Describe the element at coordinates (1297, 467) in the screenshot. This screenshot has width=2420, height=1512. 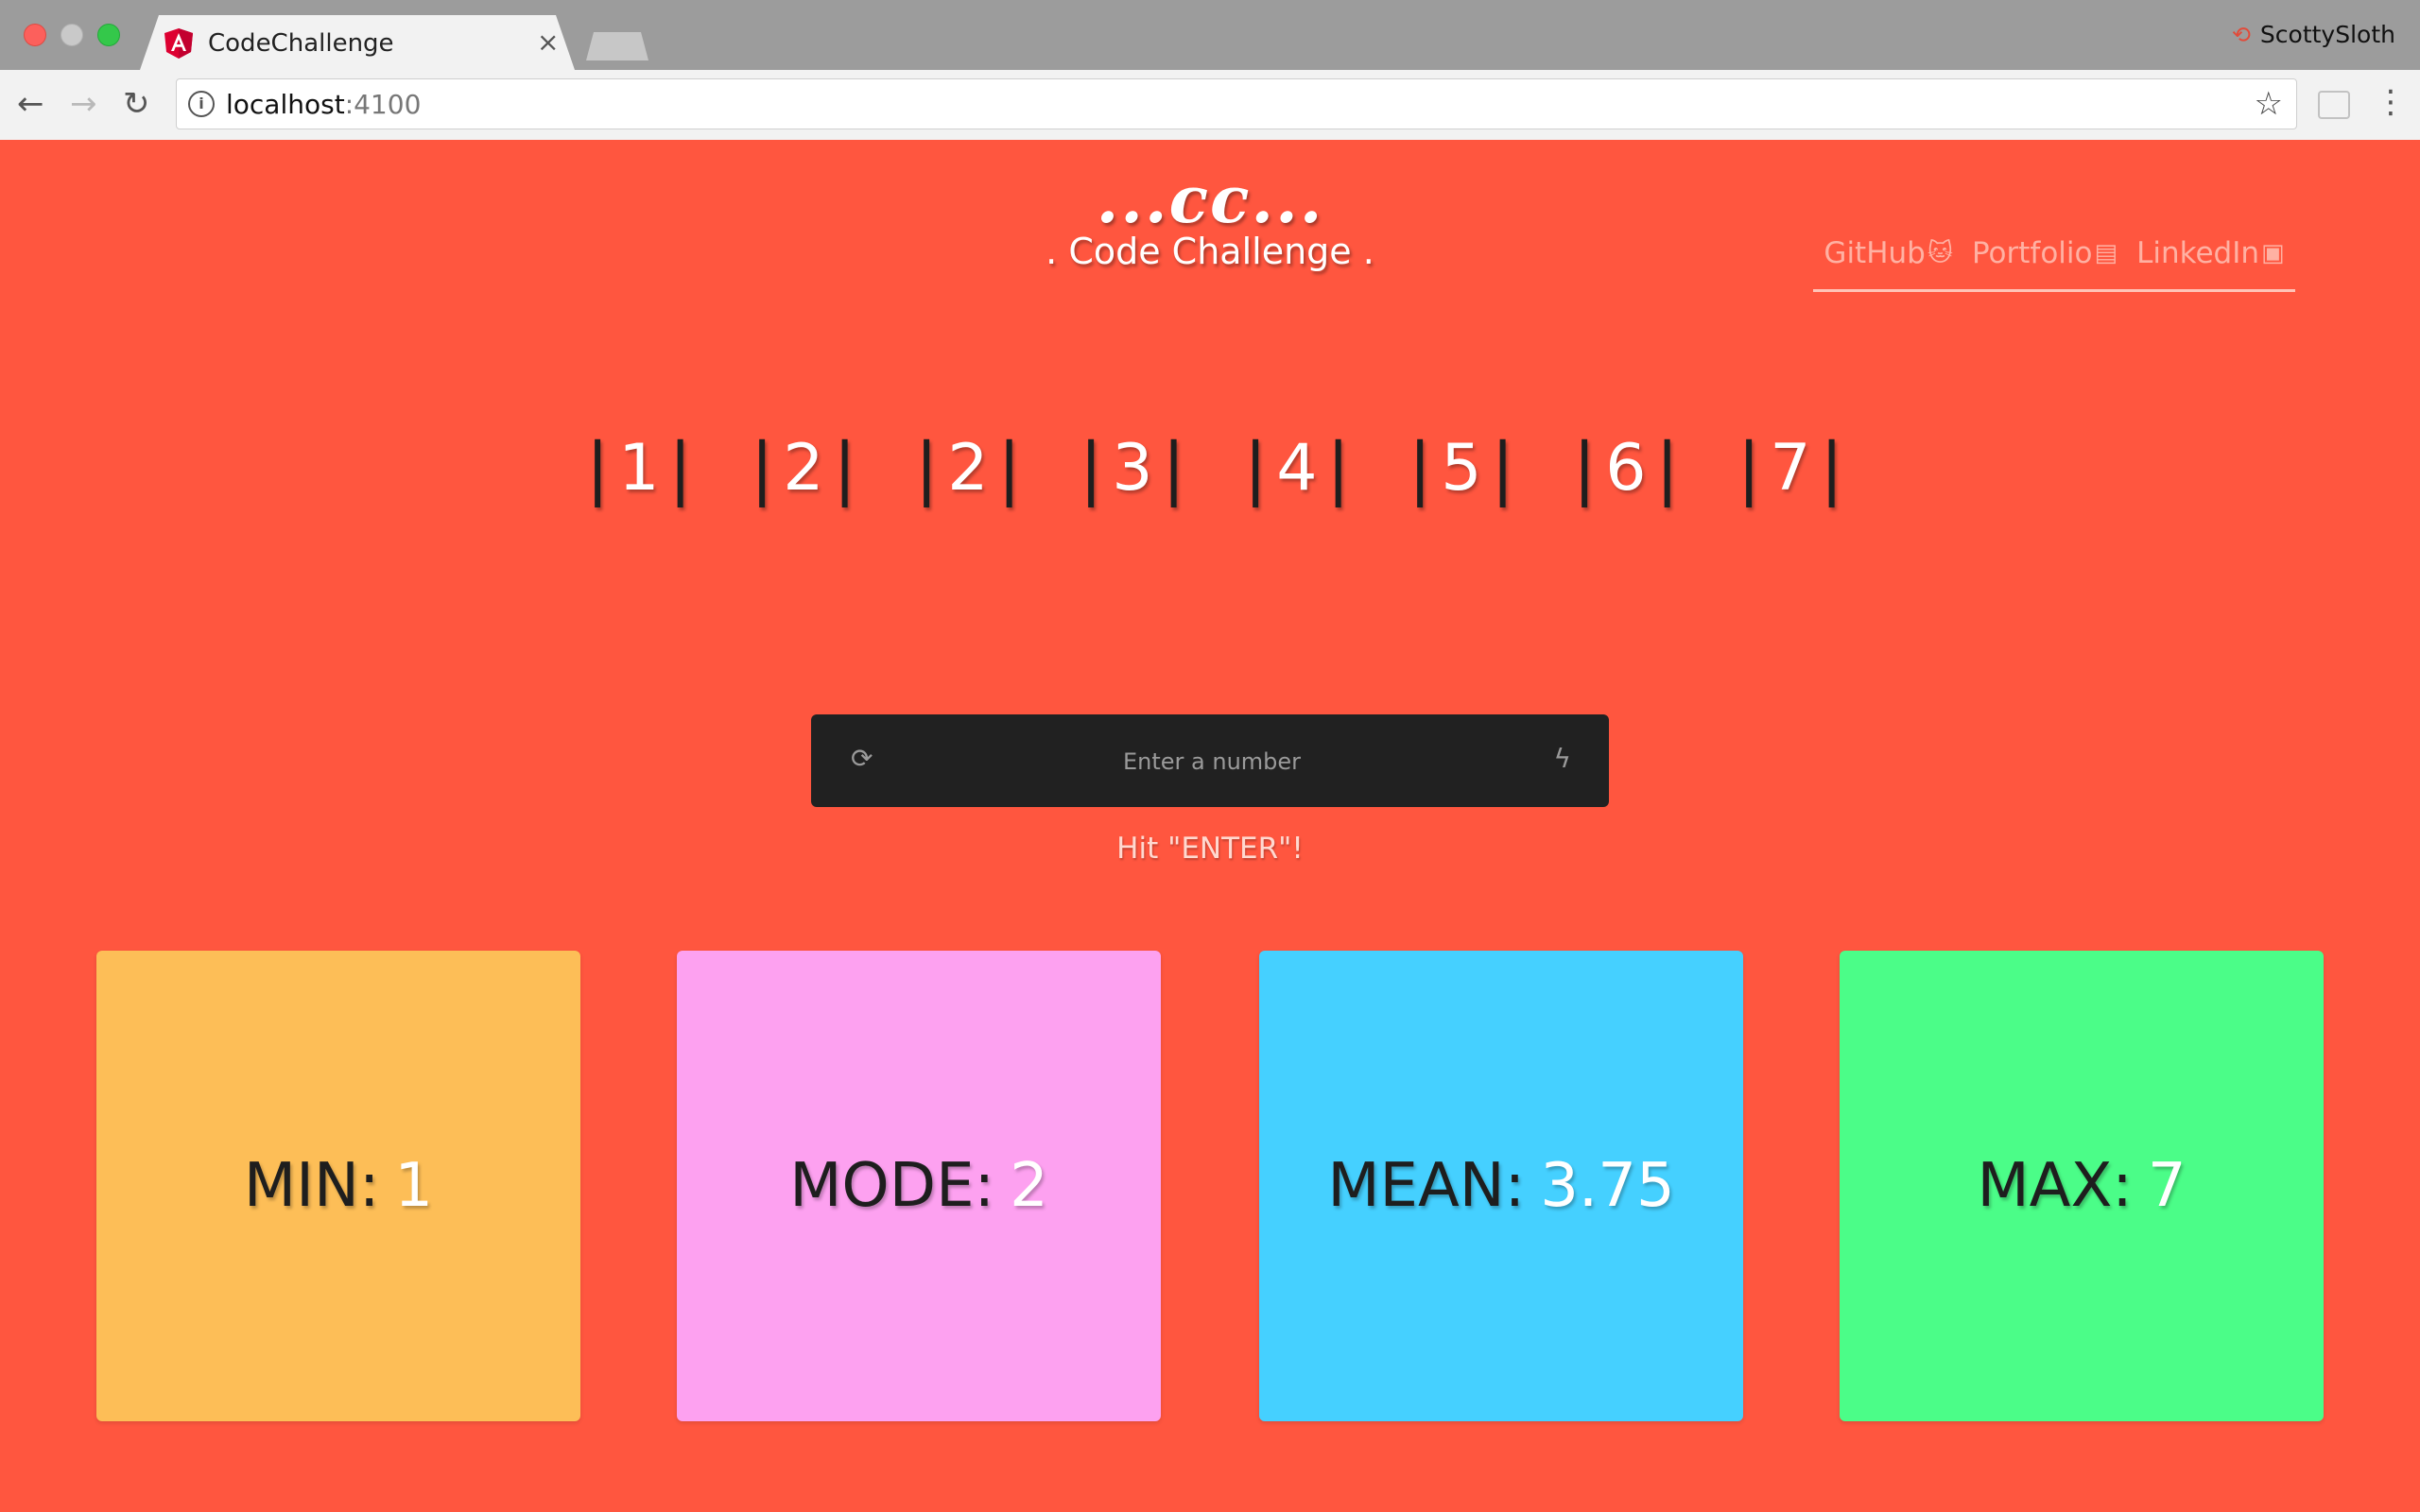
I see `number-item: | 4 |` at that location.